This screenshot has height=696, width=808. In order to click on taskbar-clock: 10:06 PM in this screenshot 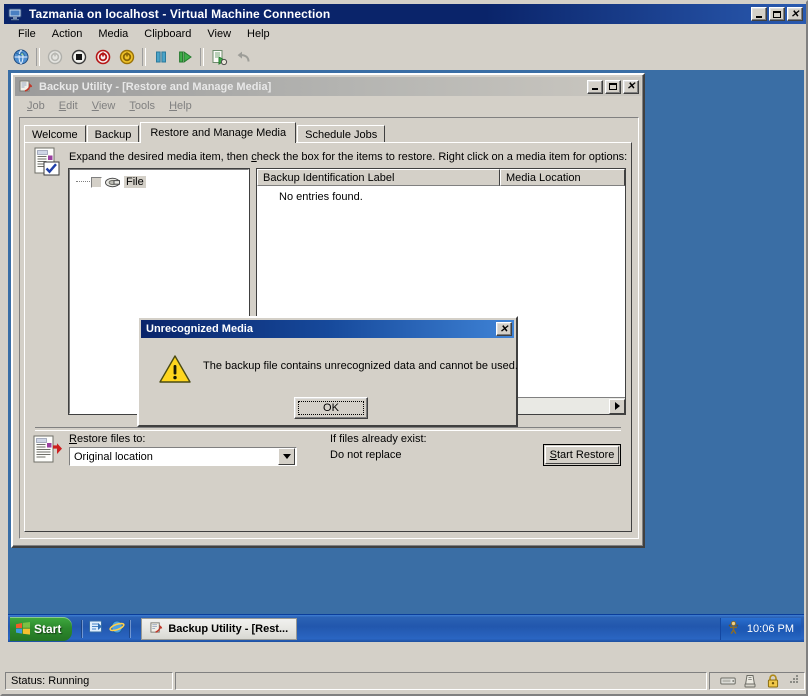, I will do `click(770, 629)`.